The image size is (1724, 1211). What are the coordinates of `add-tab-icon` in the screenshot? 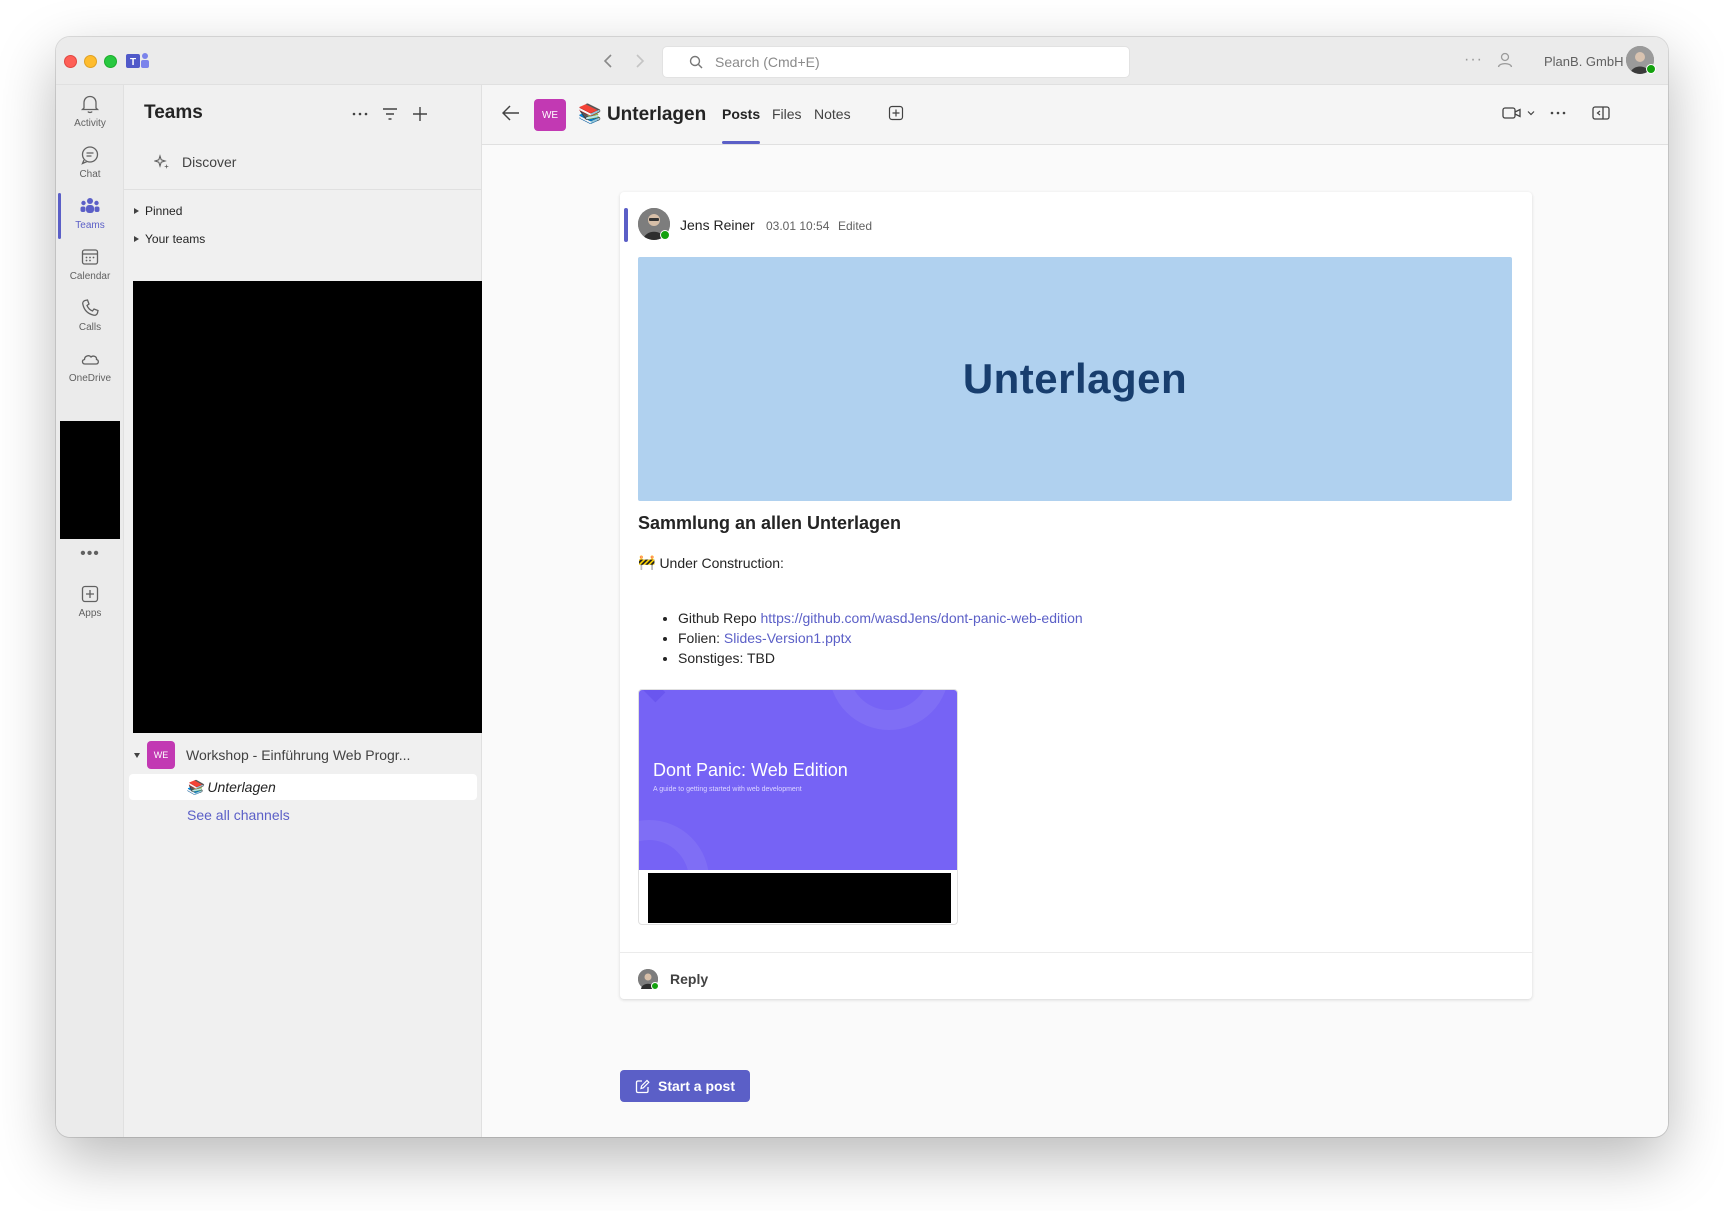 It's located at (896, 115).